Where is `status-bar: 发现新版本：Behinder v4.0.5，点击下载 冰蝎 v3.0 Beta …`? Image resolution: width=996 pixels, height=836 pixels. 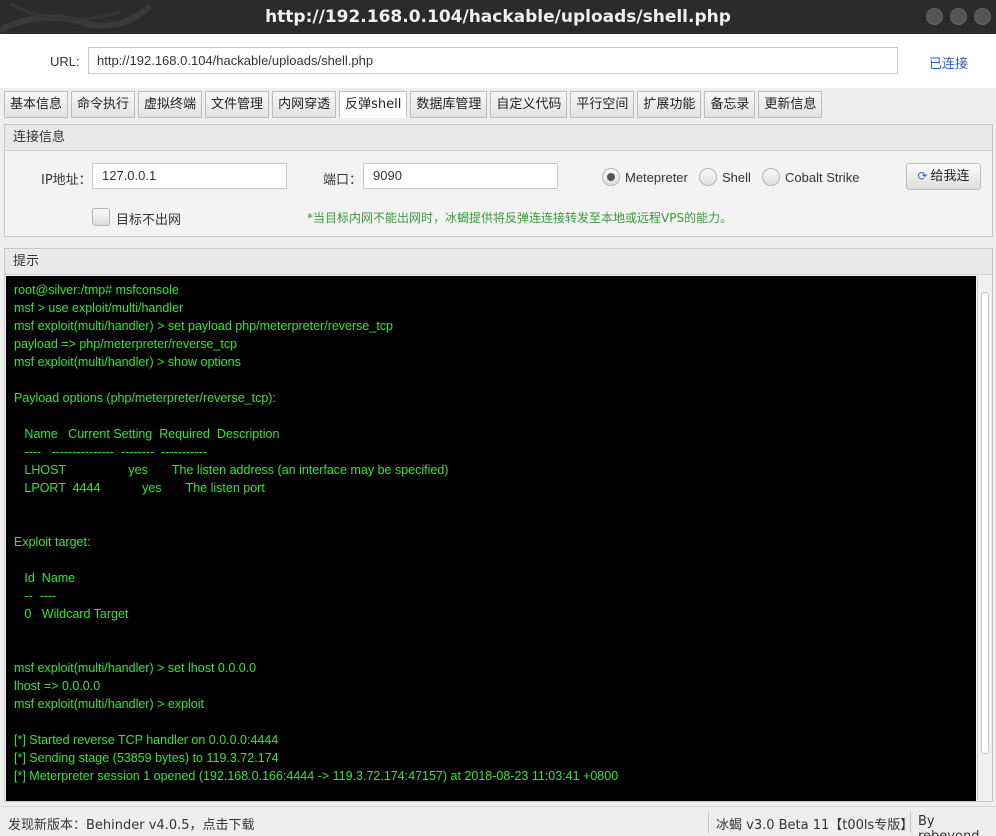
status-bar: 发现新版本：Behinder v4.0.5，点击下载 冰蝎 v3.0 Beta … is located at coordinates (498, 821).